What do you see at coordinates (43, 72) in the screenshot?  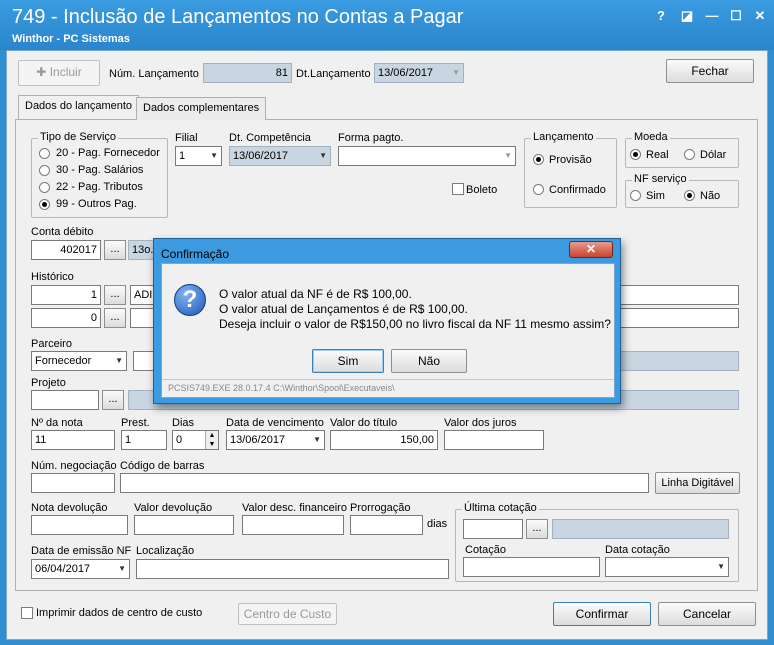 I see `plus-icon: ✚` at bounding box center [43, 72].